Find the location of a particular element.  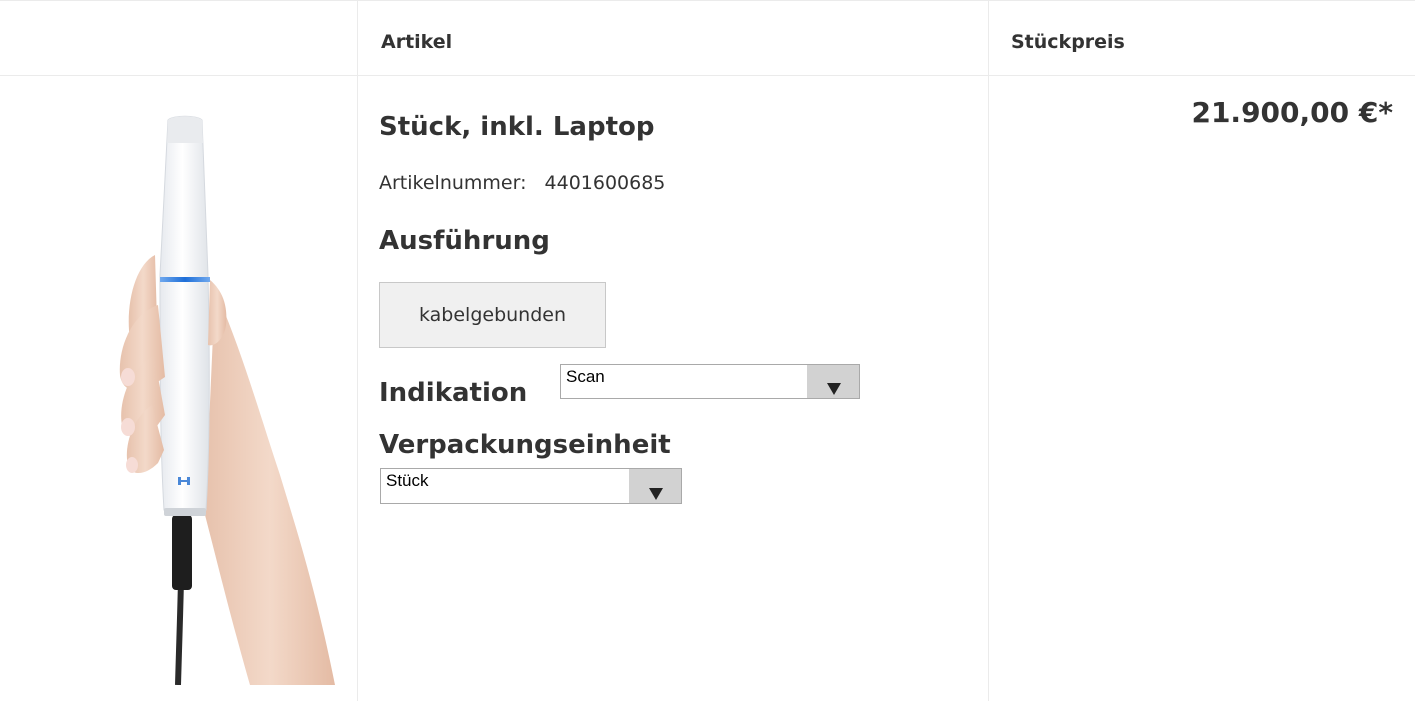

article-number-label: Artikelnummer: is located at coordinates (453, 183).